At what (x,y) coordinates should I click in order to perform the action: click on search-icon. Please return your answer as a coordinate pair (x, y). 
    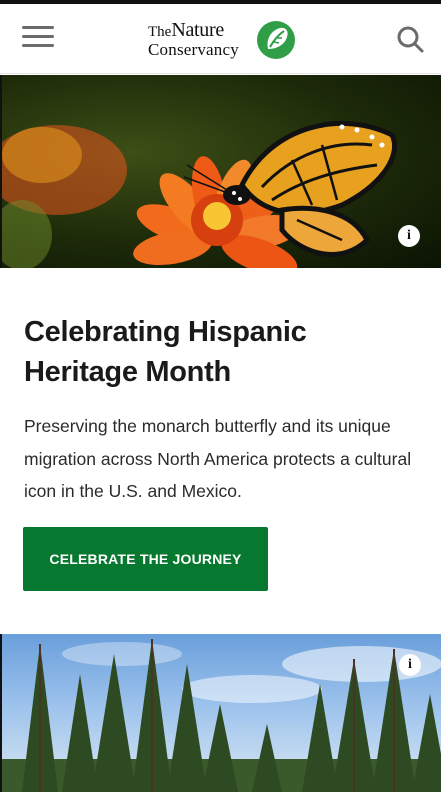
    Looking at the image, I should click on (410, 39).